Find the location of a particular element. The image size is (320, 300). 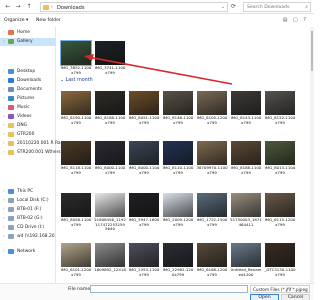

sidebar-item: › Music is located at coordinates (28, 108).